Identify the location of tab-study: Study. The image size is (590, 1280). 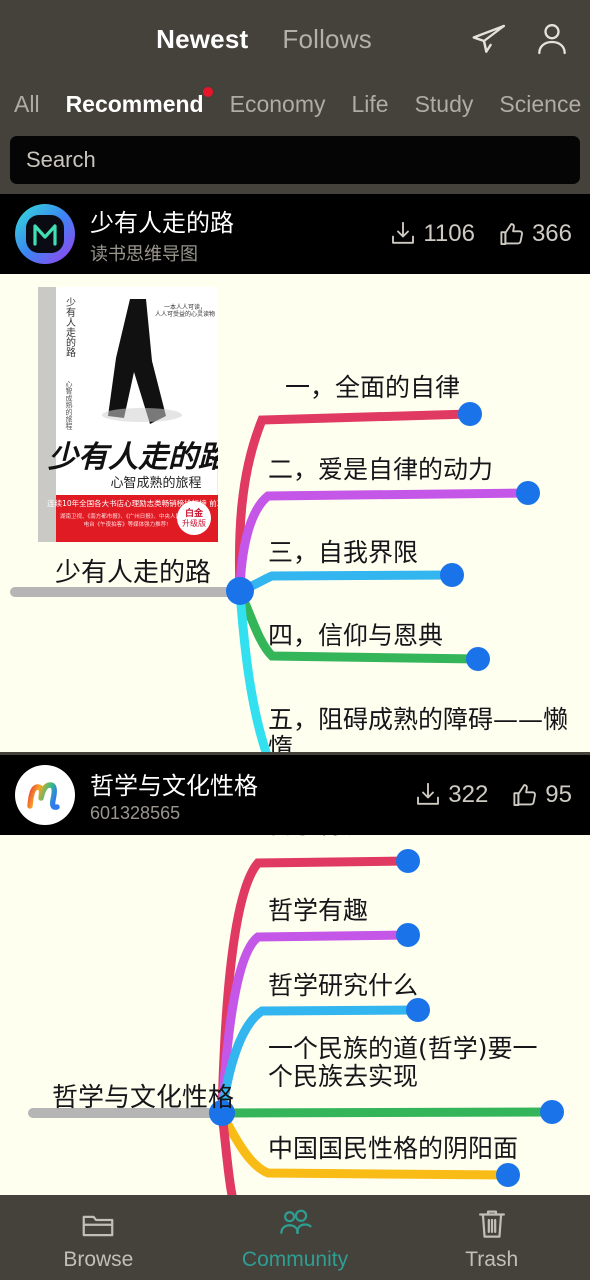
(444, 104).